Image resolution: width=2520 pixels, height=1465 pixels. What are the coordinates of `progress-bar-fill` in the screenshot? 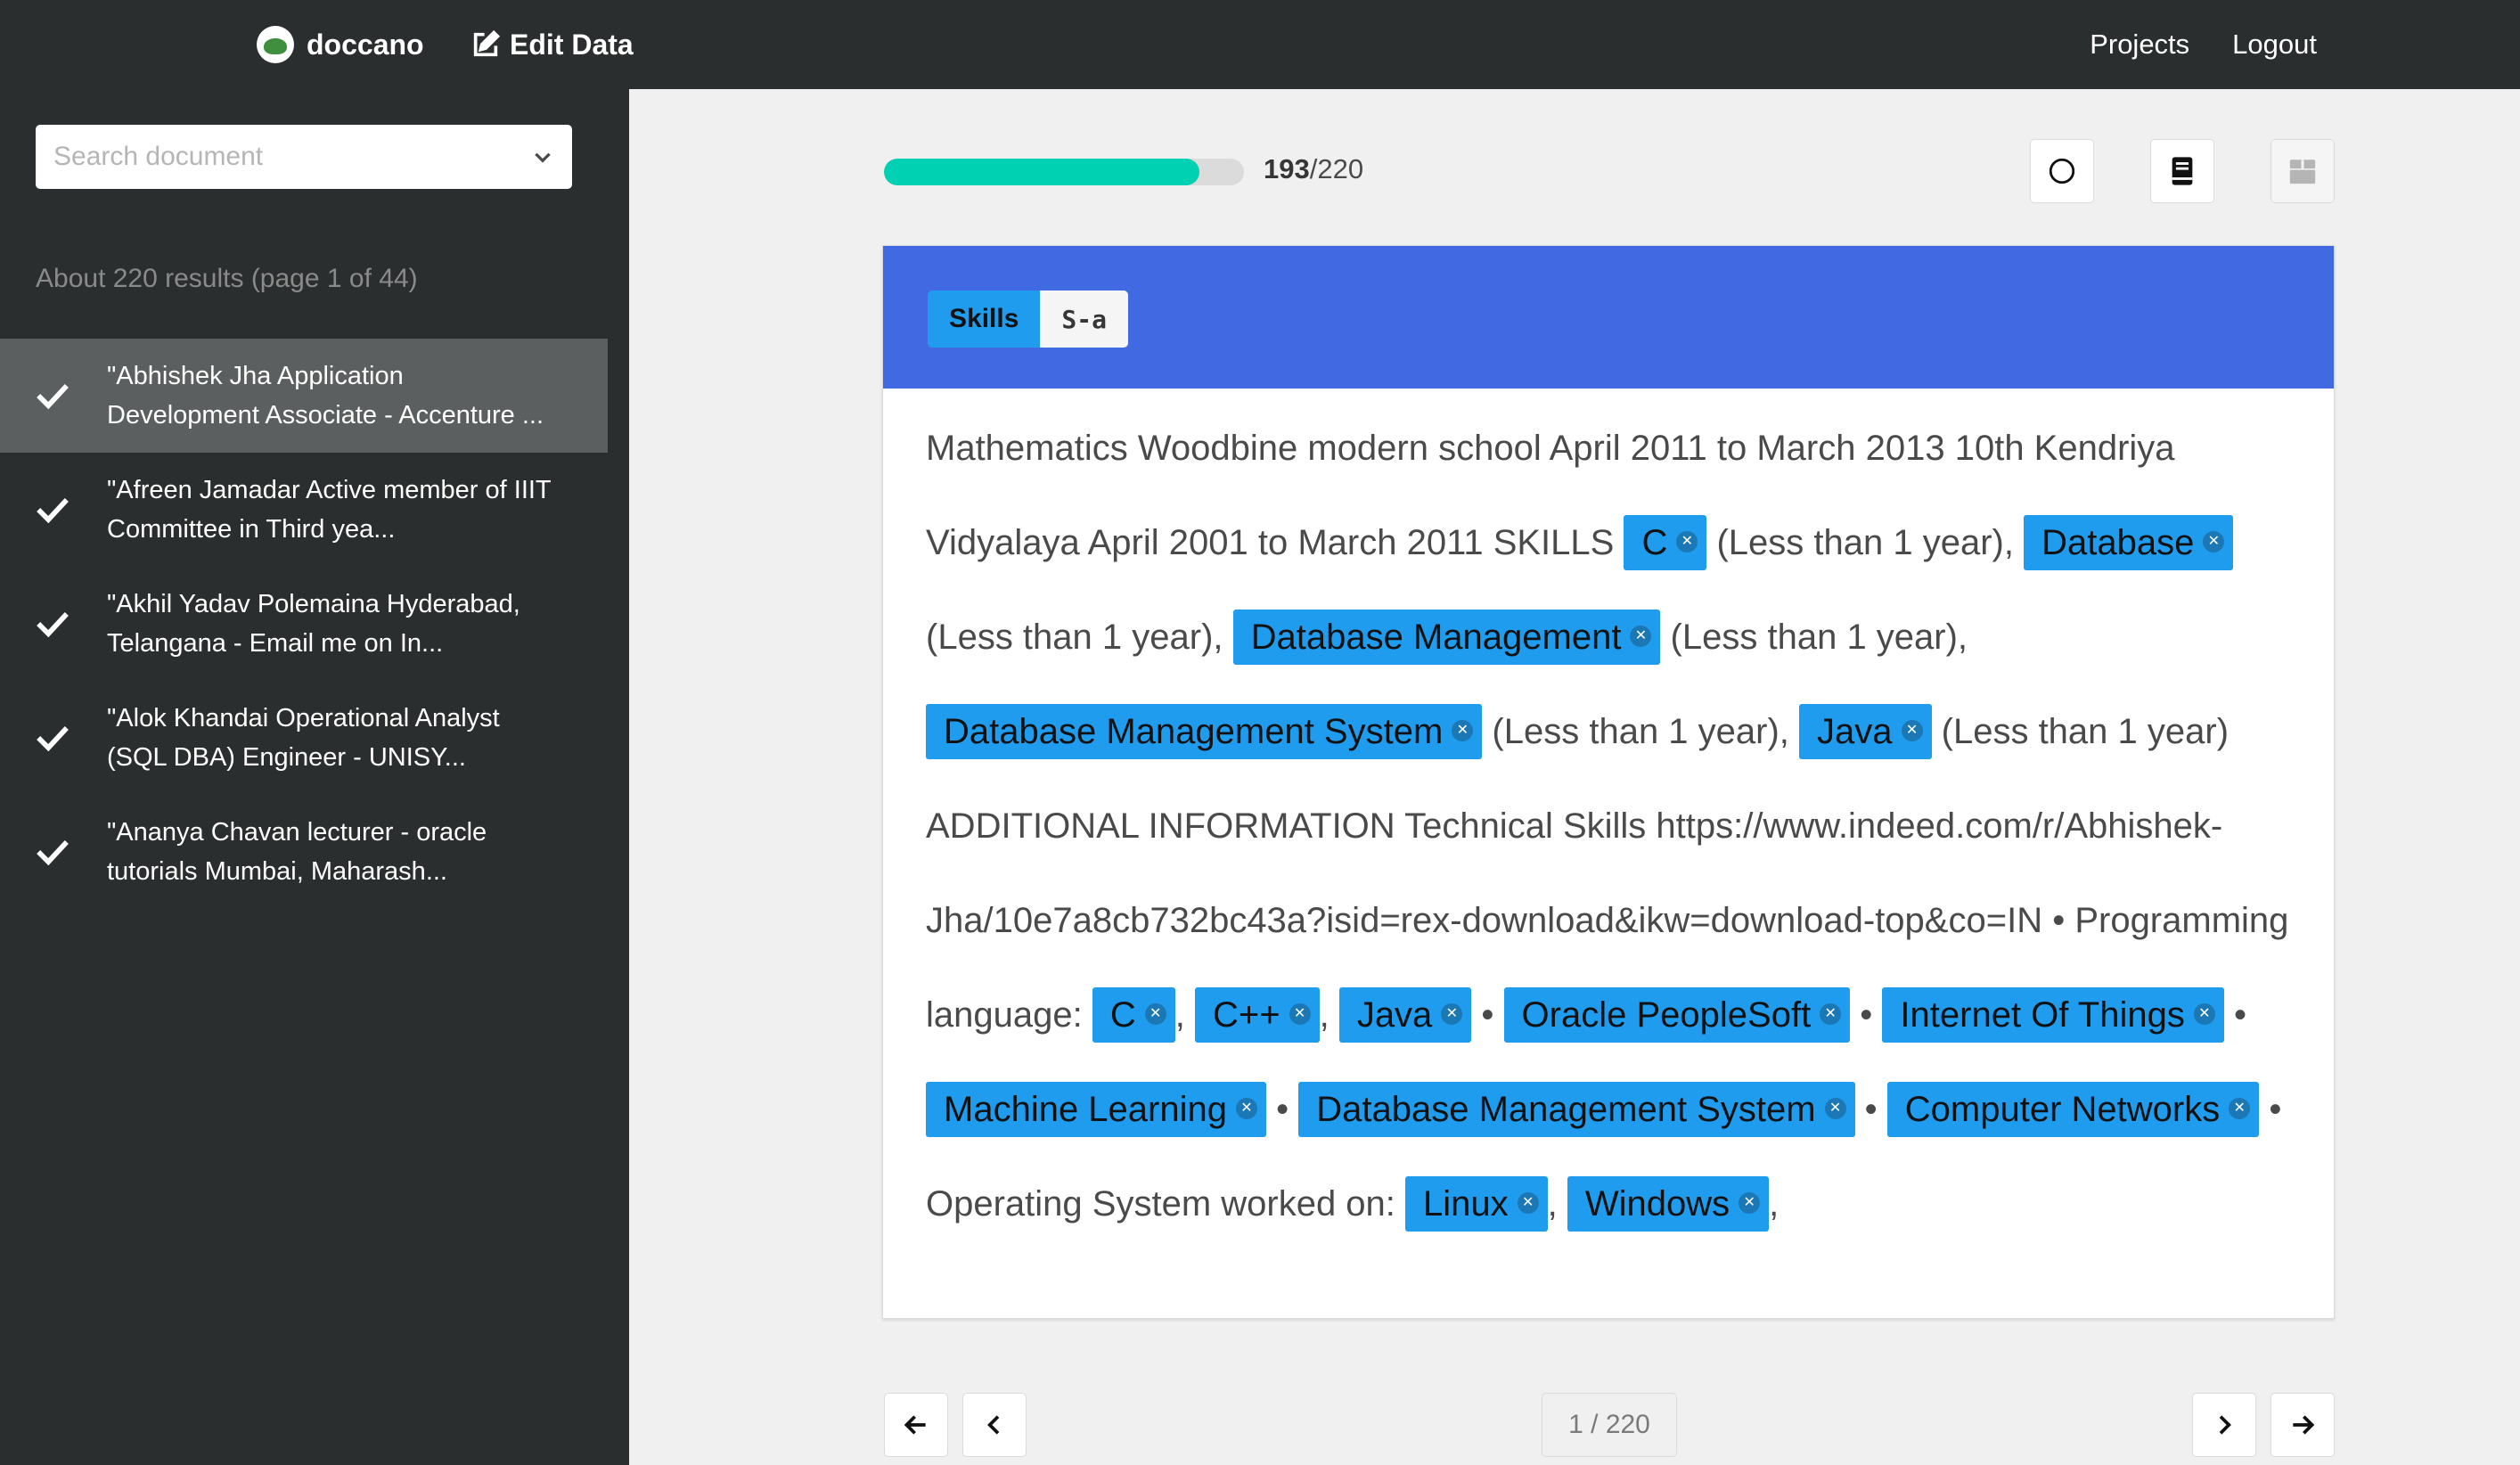 It's located at (1042, 172).